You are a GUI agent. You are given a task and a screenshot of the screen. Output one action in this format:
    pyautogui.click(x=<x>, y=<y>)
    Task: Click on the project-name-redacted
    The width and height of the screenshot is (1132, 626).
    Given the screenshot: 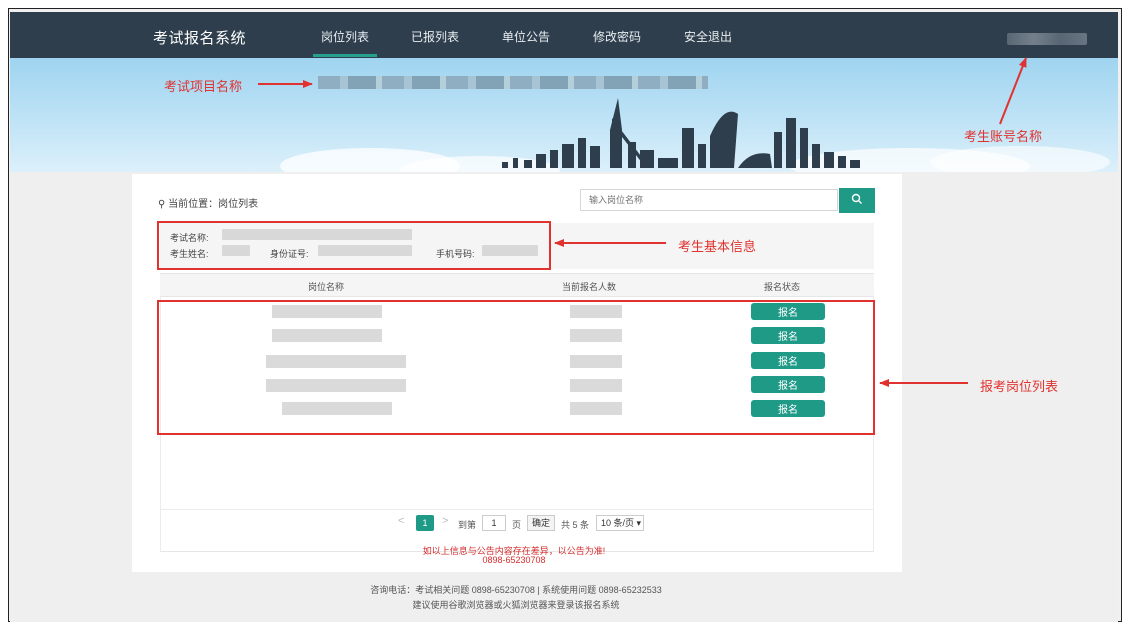 What is the action you would take?
    pyautogui.click(x=513, y=82)
    